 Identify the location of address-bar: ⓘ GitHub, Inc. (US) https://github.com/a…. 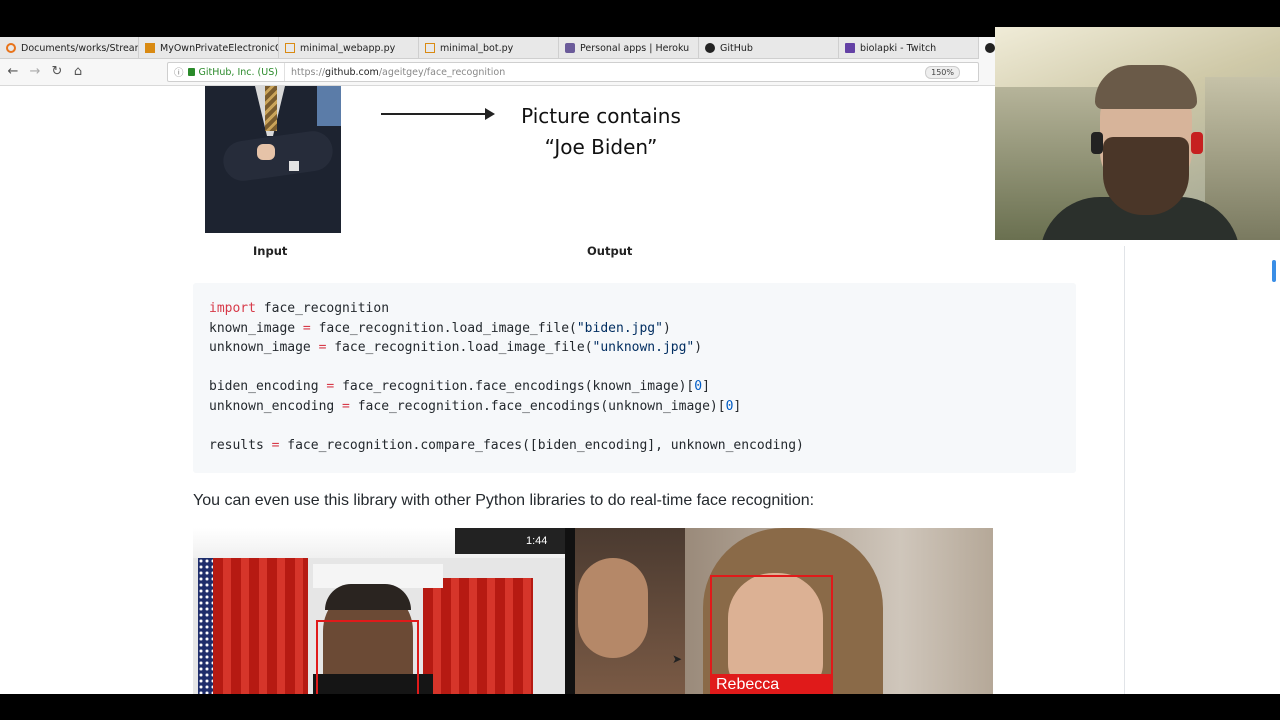
(573, 72).